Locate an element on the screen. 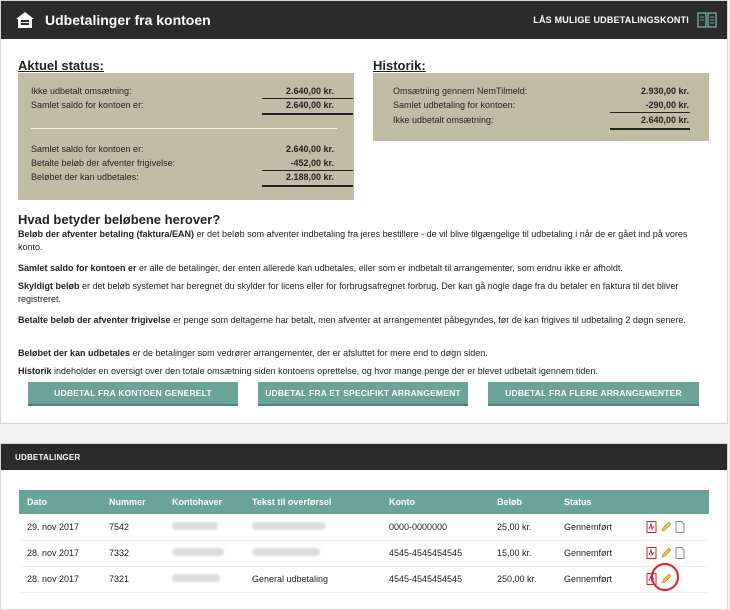 The image size is (730, 610). history-label: Omsætning gennem NemTilmeld: is located at coordinates (460, 91).